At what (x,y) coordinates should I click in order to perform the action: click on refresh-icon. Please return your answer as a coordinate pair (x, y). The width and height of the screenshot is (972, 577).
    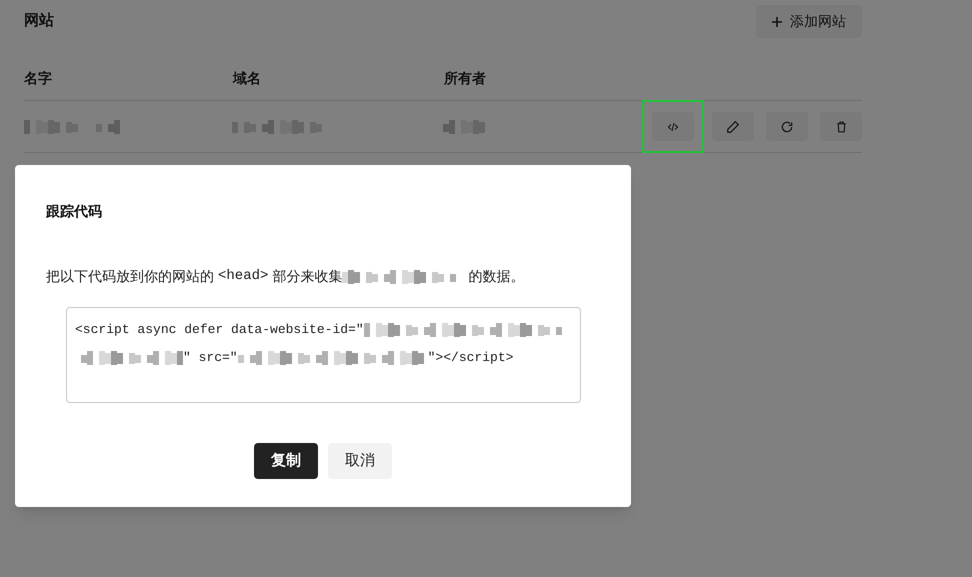
    Looking at the image, I should click on (787, 127).